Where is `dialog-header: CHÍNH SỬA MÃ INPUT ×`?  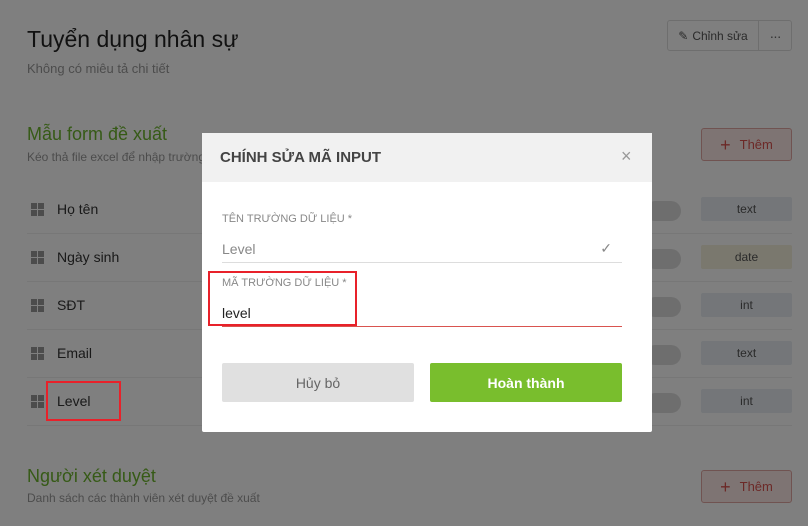
dialog-header: CHÍNH SỬA MÃ INPUT × is located at coordinates (427, 157).